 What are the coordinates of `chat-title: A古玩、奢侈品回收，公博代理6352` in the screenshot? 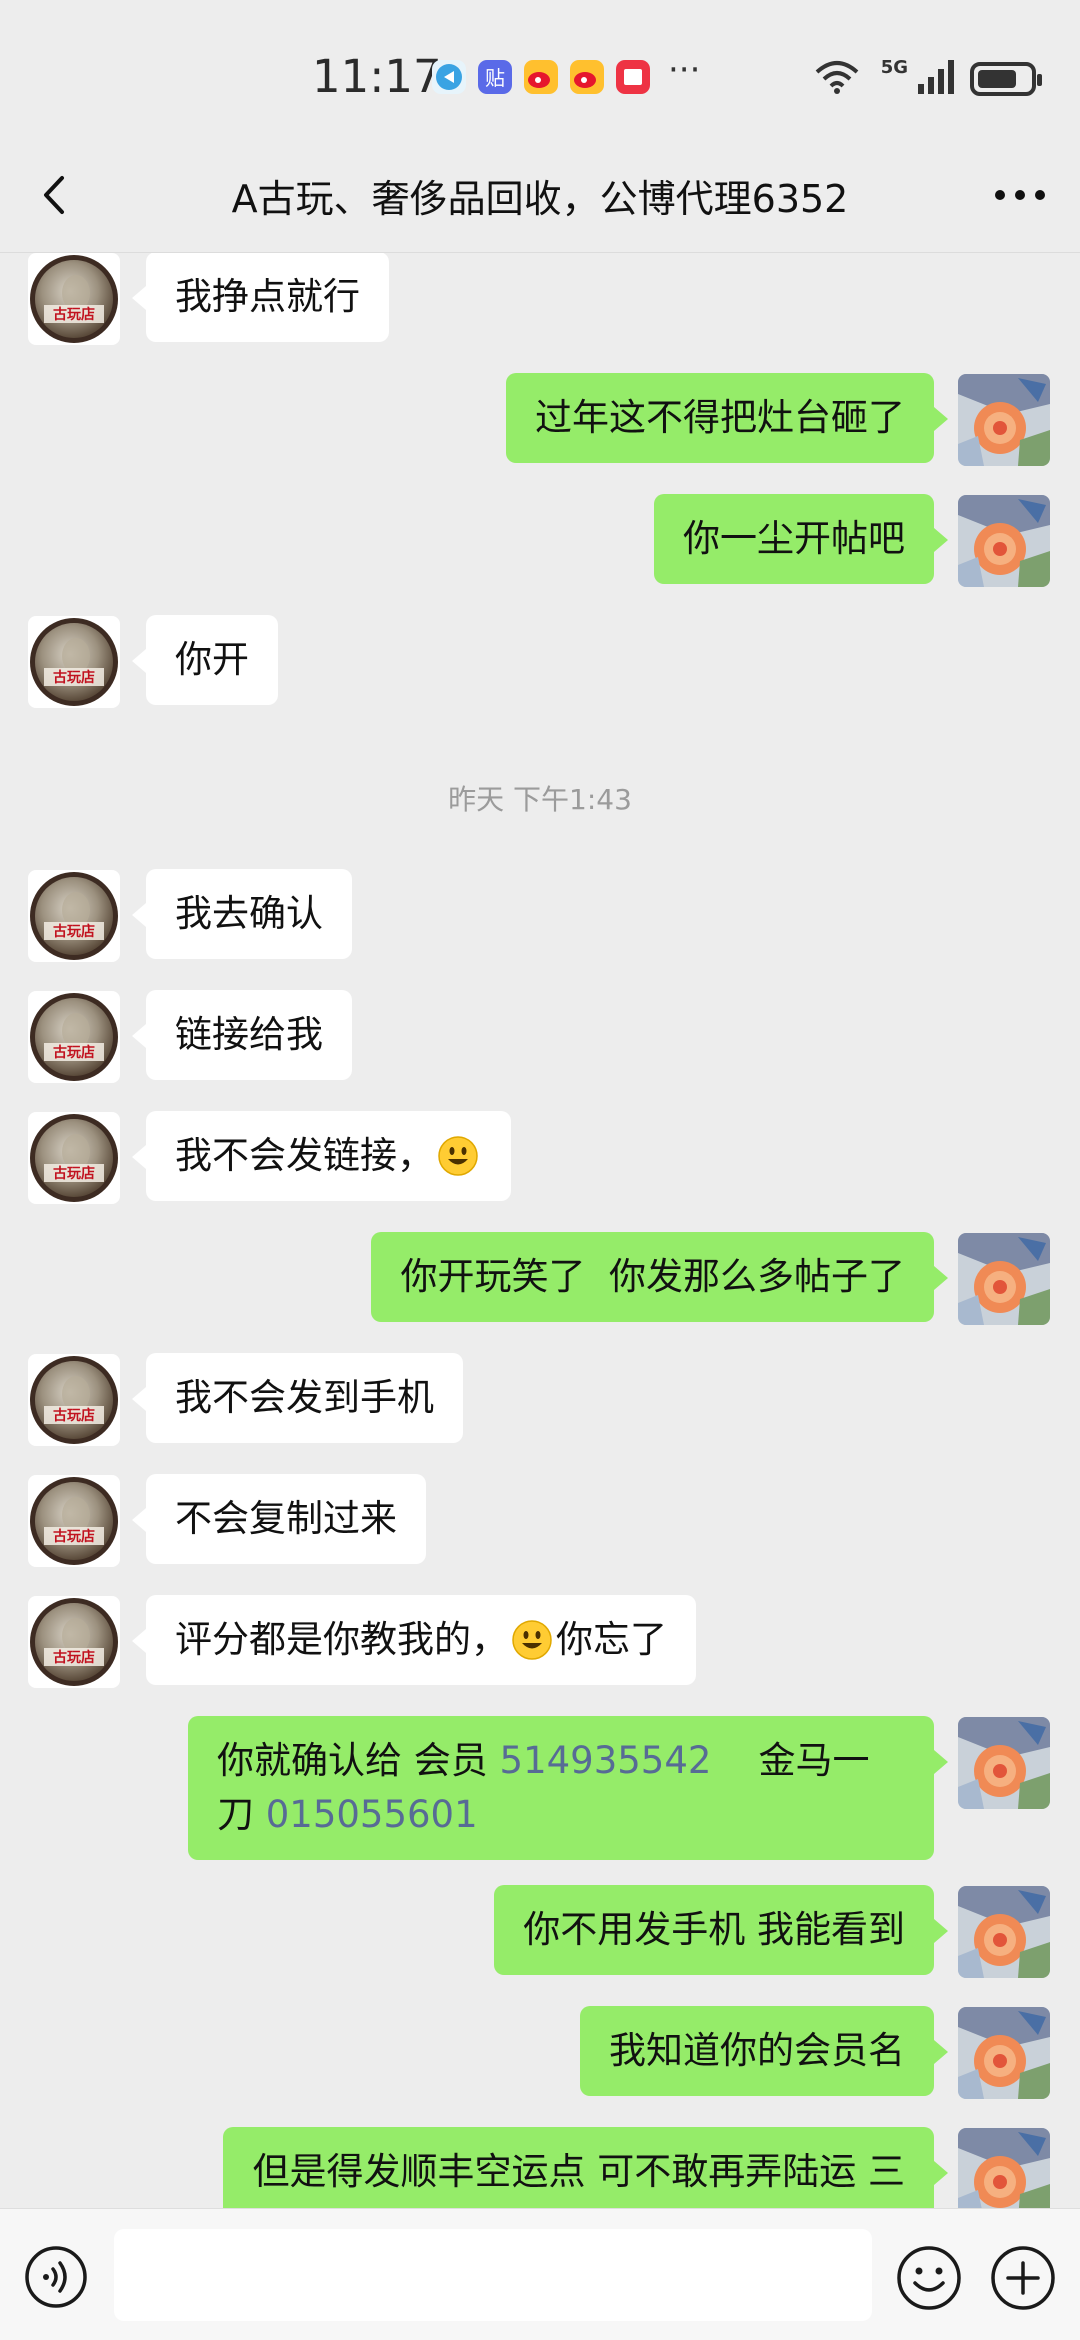 It's located at (540, 199).